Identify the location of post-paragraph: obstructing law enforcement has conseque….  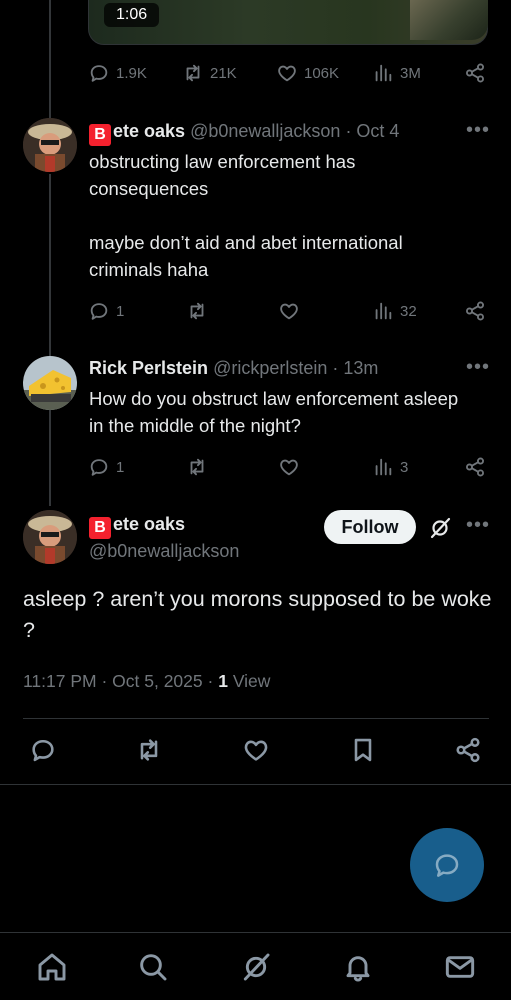
(222, 175).